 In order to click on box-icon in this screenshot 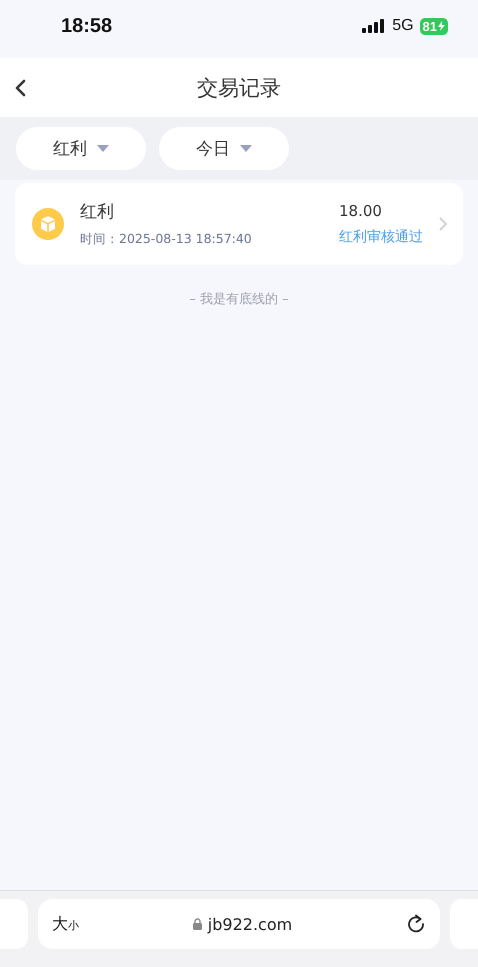, I will do `click(48, 224)`.